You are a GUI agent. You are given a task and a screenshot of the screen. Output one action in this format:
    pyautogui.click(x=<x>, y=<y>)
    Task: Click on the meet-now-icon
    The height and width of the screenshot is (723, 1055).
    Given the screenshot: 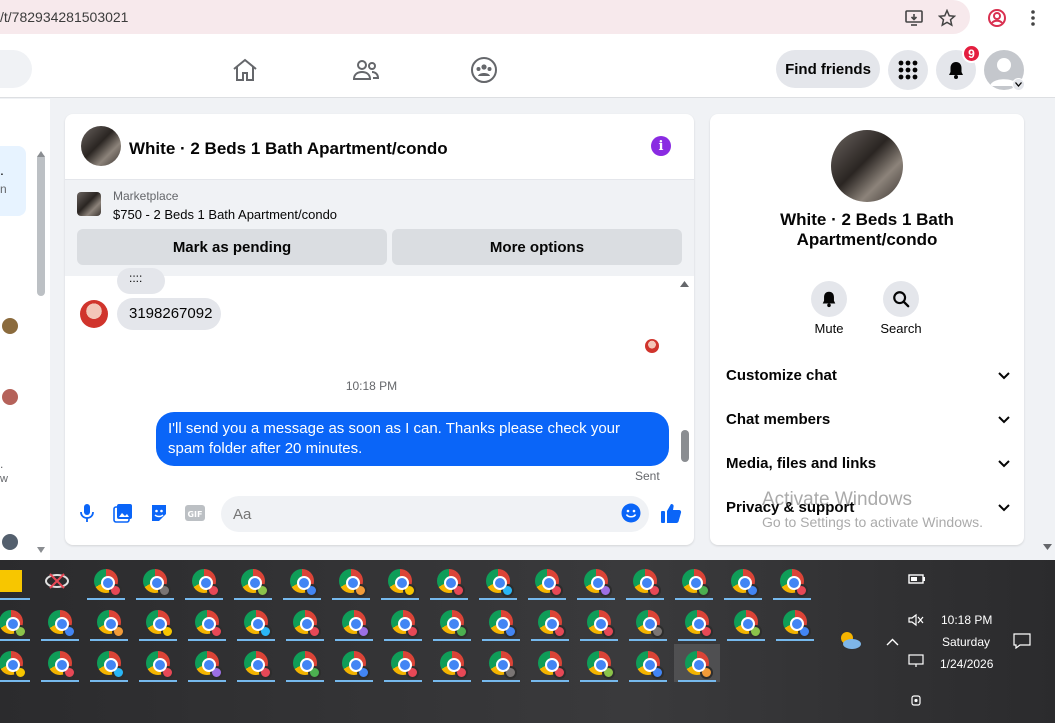 What is the action you would take?
    pyautogui.click(x=917, y=701)
    